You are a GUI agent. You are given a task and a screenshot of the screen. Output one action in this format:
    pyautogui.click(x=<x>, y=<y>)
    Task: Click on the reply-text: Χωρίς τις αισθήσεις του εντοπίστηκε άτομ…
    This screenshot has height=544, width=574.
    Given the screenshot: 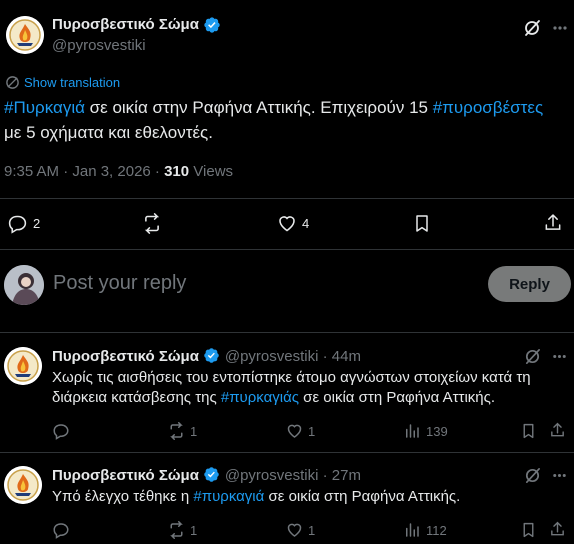 What is the action you would take?
    pyautogui.click(x=309, y=388)
    